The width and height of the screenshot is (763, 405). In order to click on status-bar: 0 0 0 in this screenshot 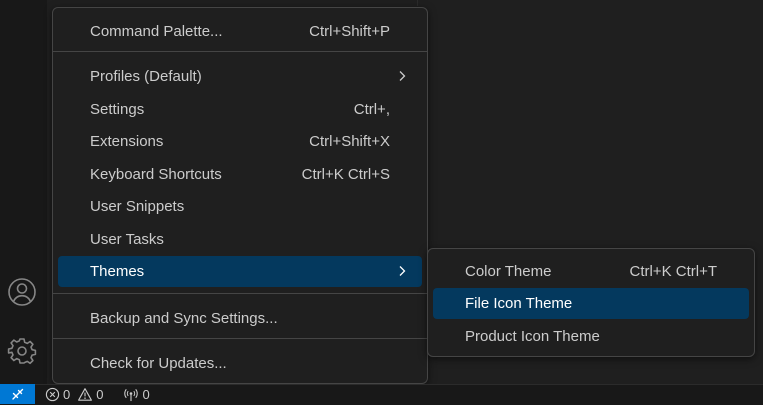, I will do `click(381, 394)`.